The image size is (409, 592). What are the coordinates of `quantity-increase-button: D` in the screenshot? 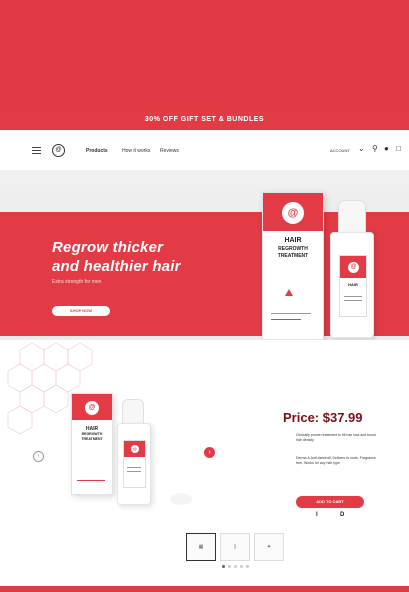 It's located at (342, 515).